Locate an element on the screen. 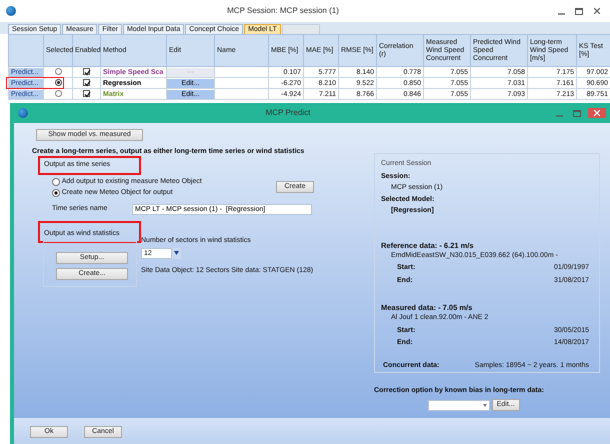  maximize-icon is located at coordinates (579, 11).